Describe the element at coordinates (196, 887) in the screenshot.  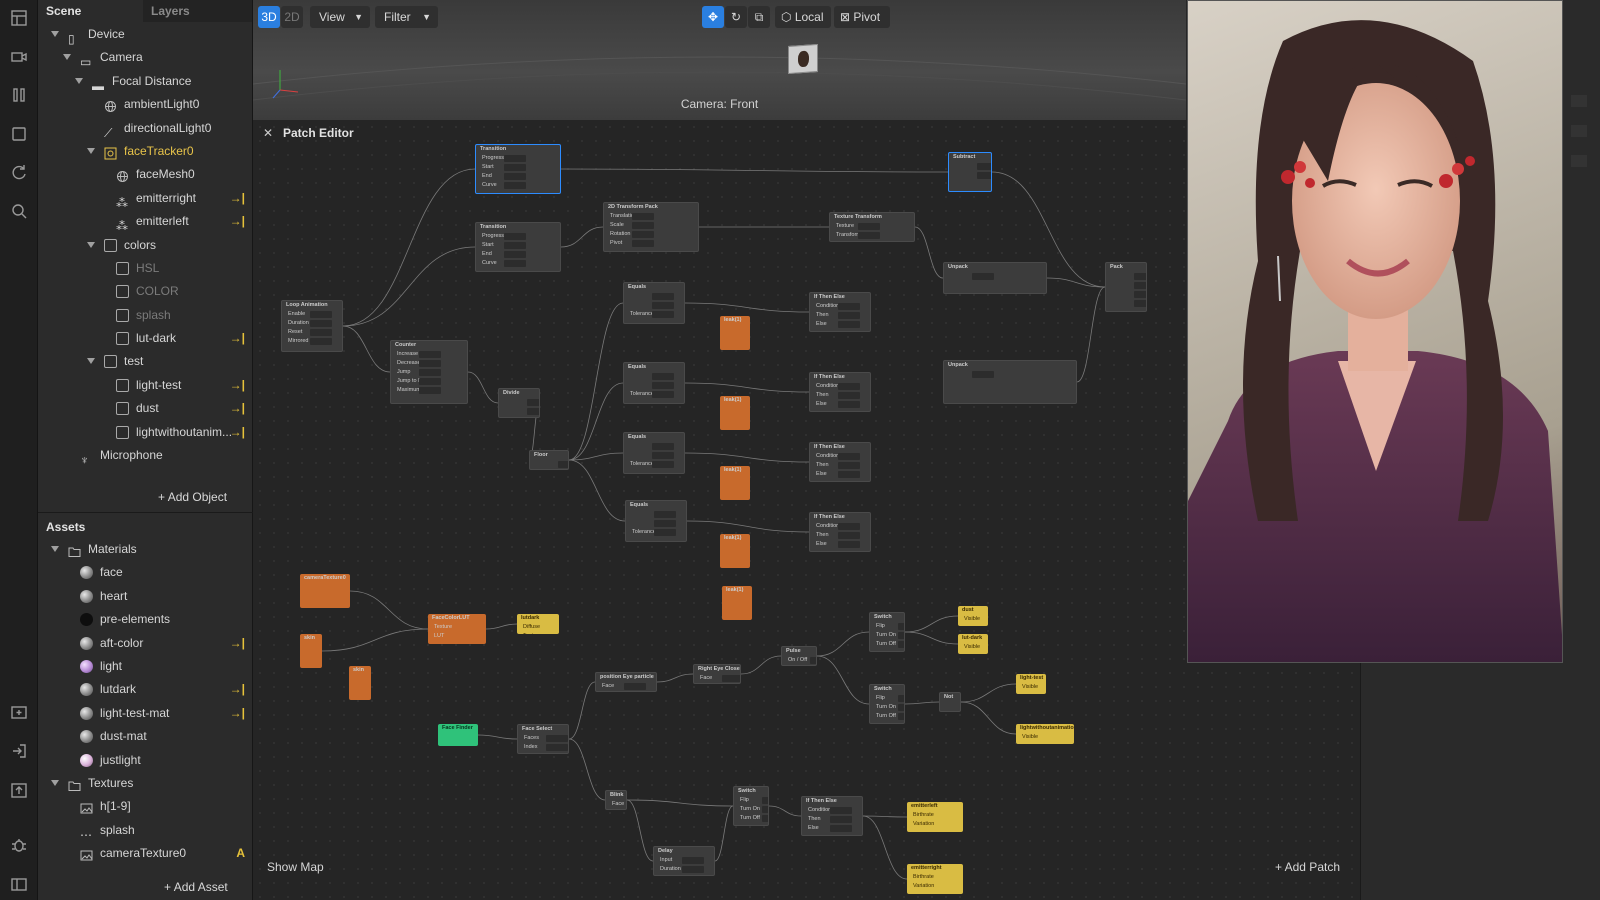
I see `add-asset-button: + Add Asset` at that location.